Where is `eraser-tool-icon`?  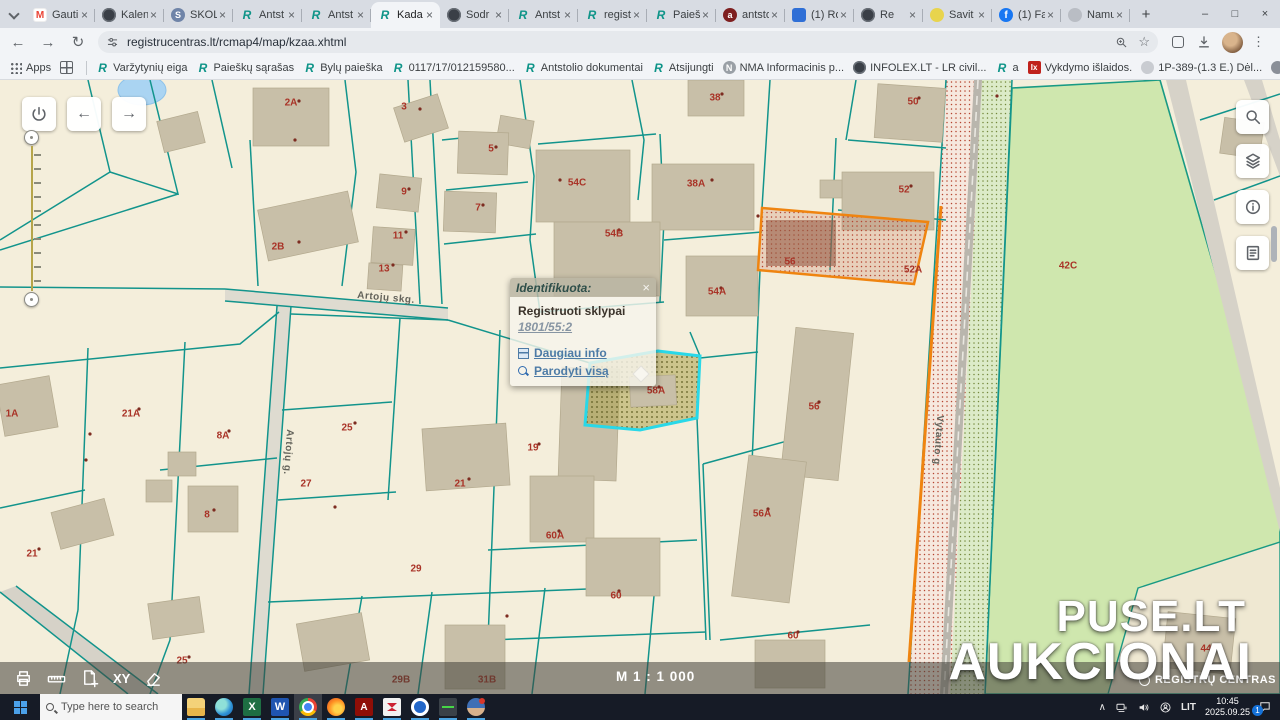
eraser-tool-icon is located at coordinates (153, 678).